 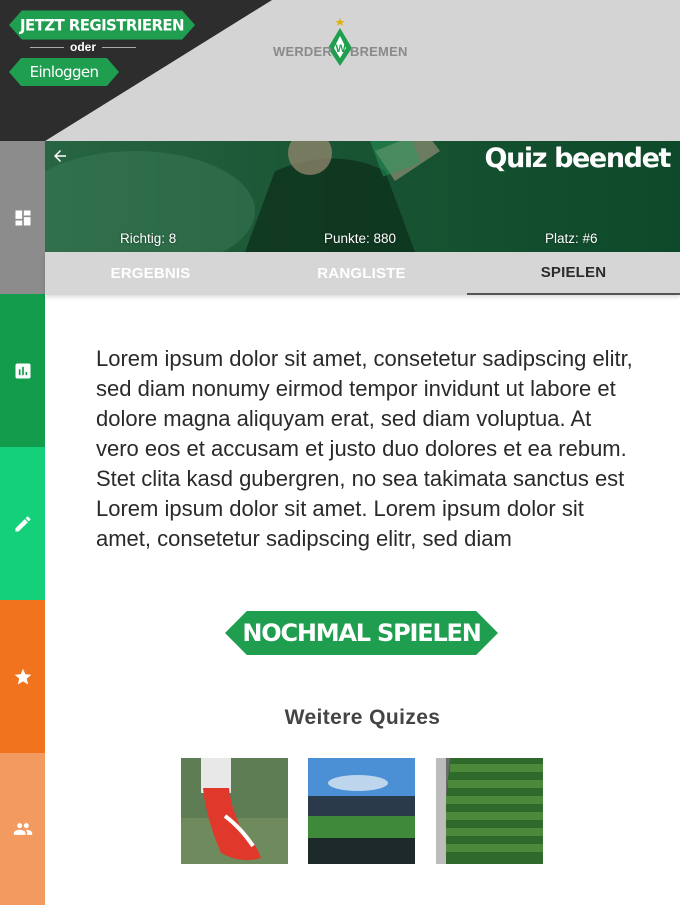 I want to click on register-button-front: JETZT REGISTRIEREN, so click(x=102, y=25).